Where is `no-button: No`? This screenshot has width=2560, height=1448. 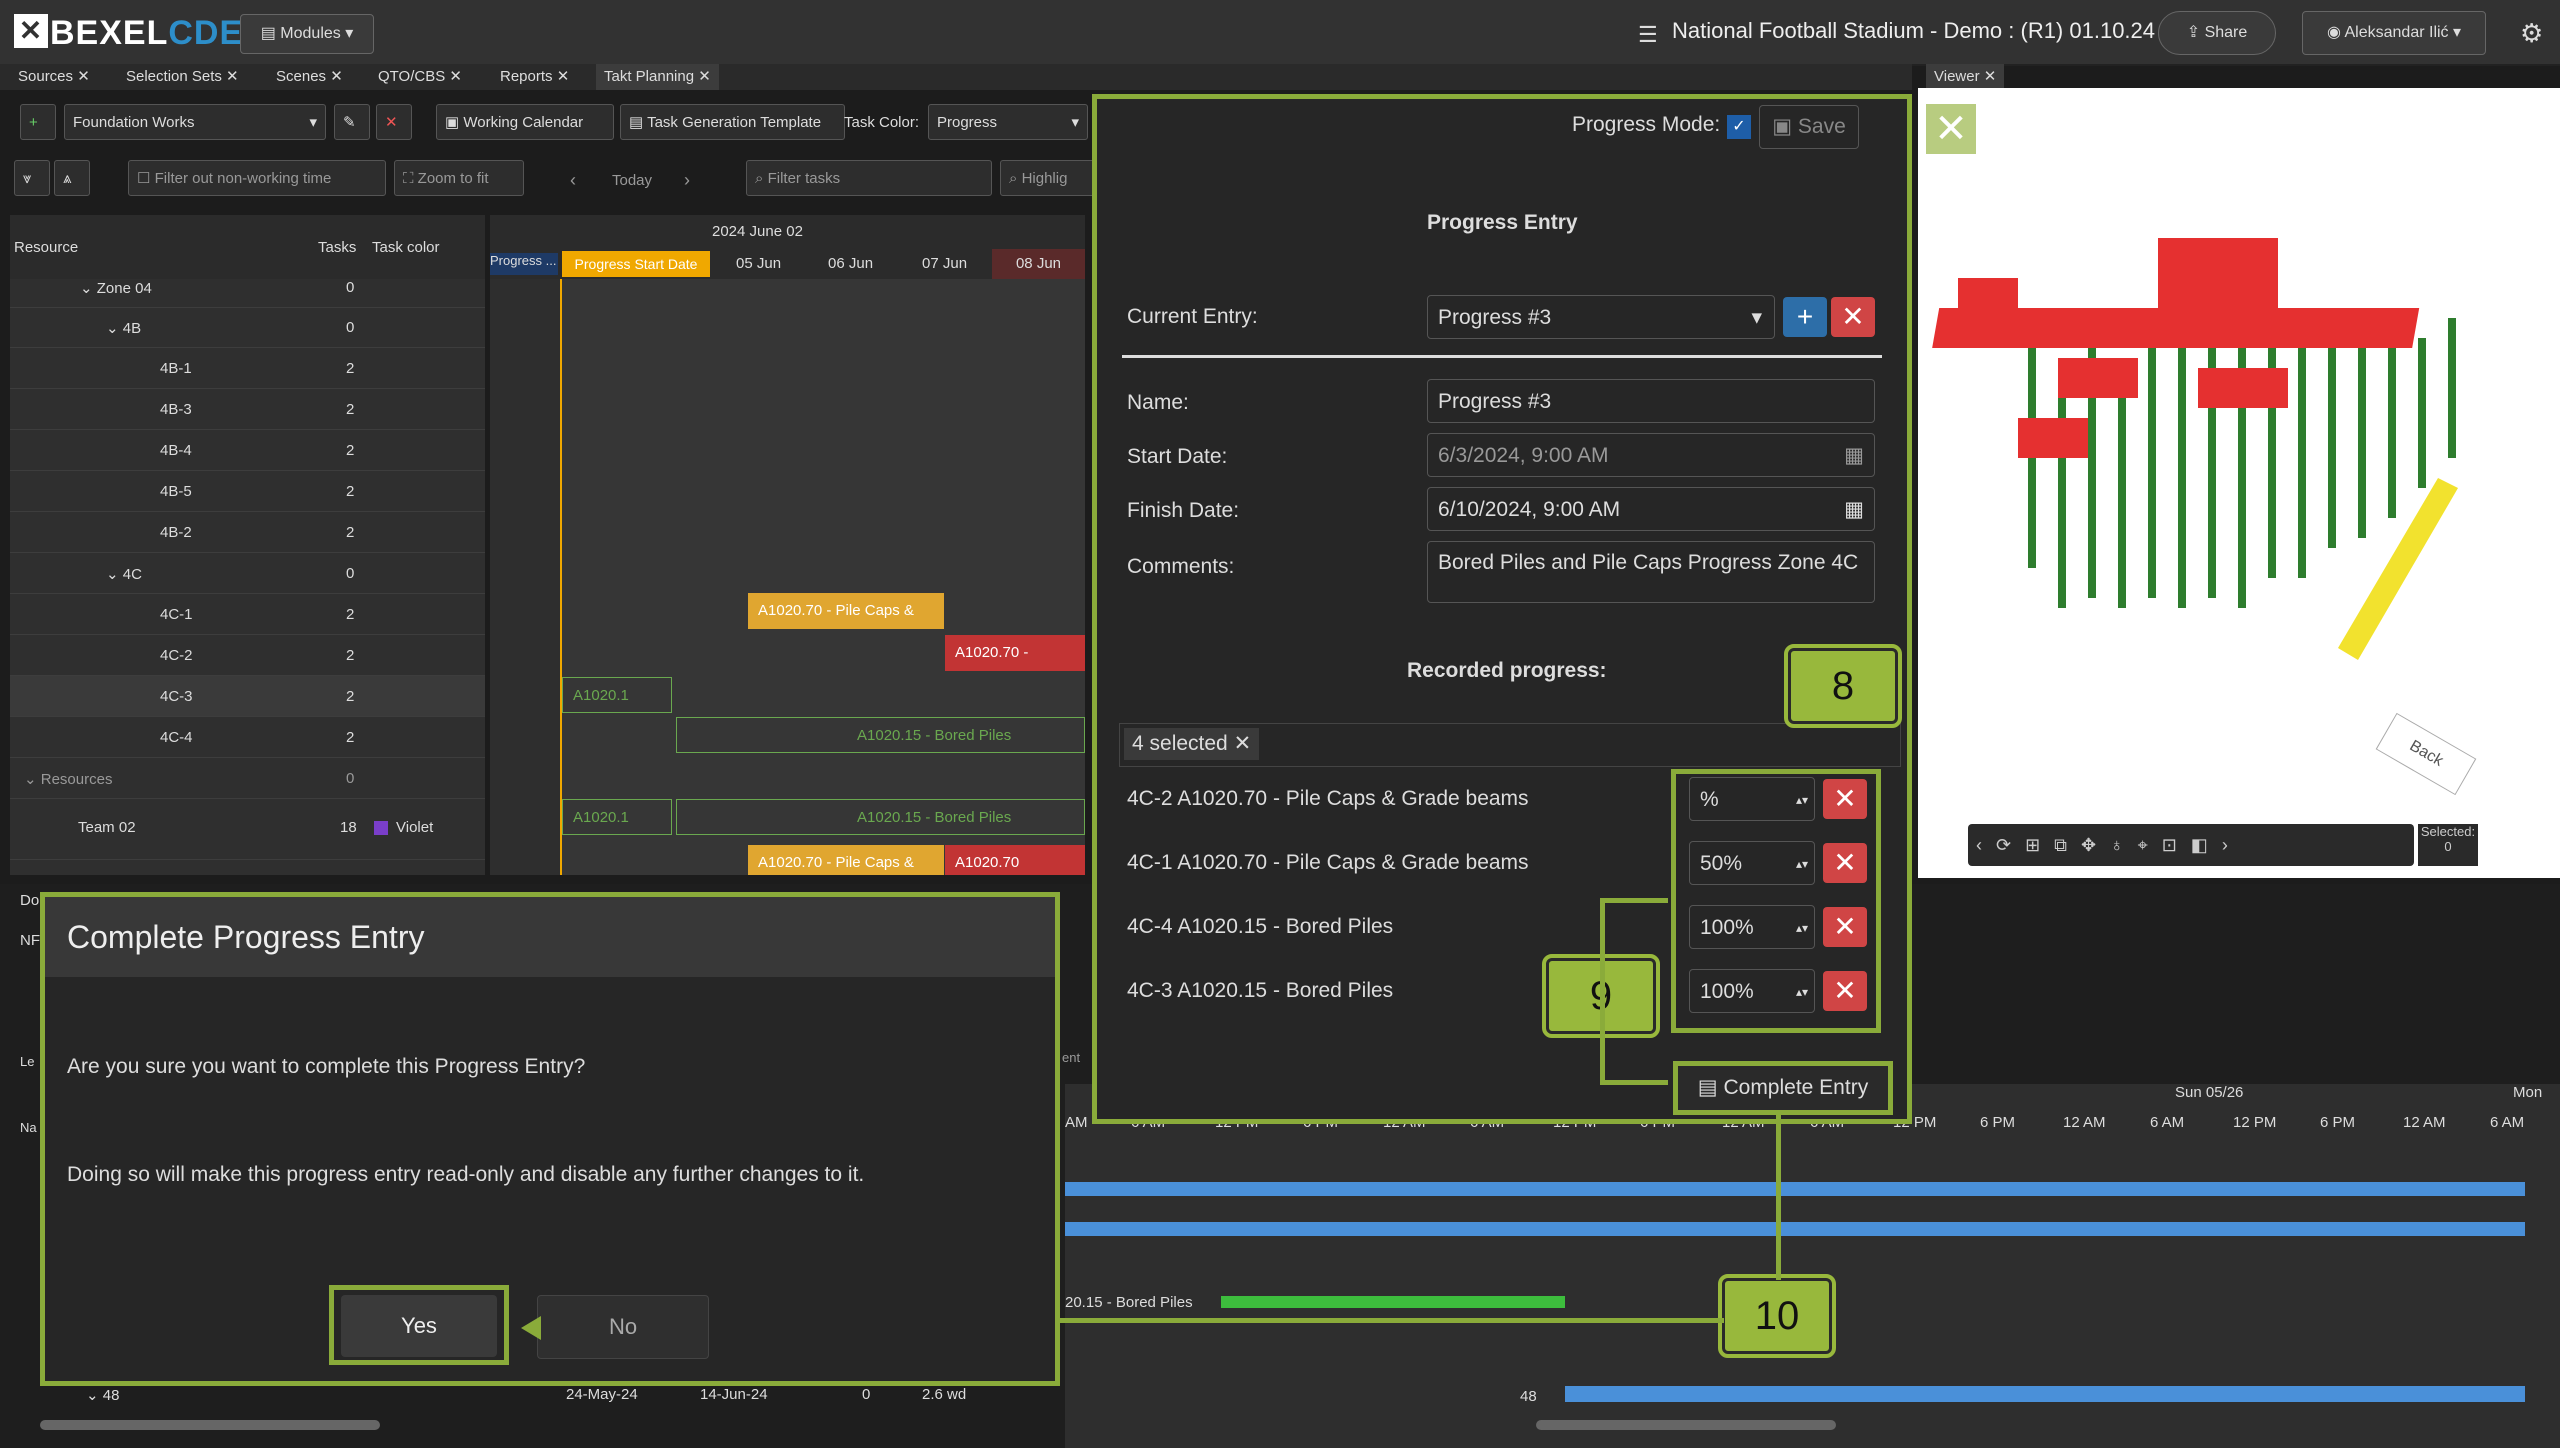 no-button: No is located at coordinates (623, 1327).